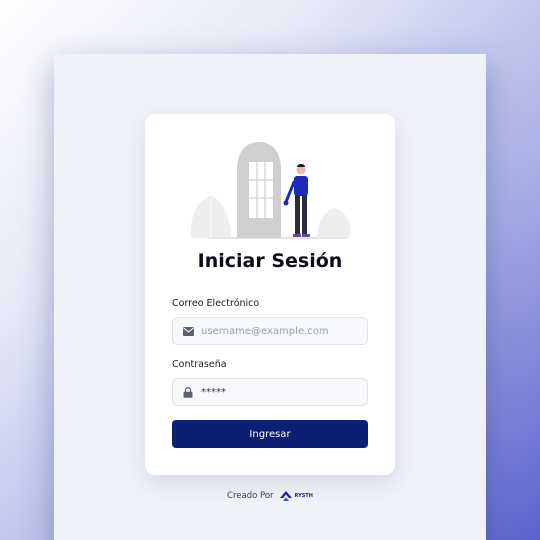 This screenshot has width=540, height=540. I want to click on brand-name: RYSTH, so click(303, 495).